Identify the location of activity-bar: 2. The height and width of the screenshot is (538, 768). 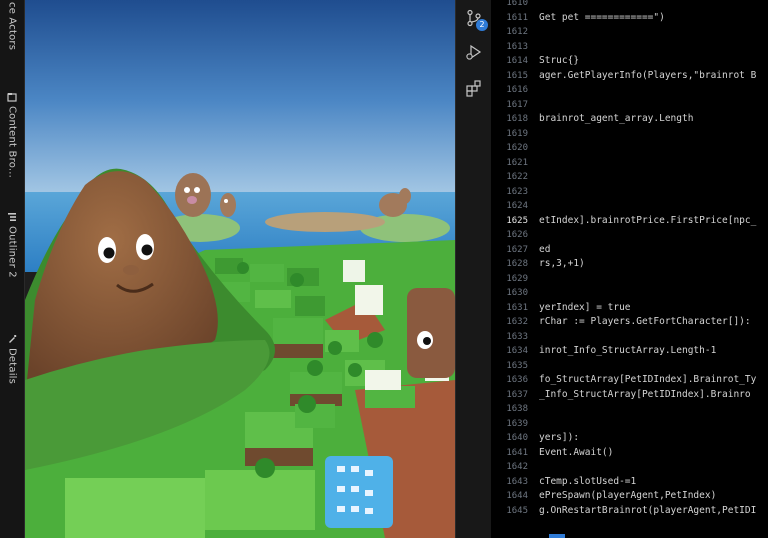
(473, 269).